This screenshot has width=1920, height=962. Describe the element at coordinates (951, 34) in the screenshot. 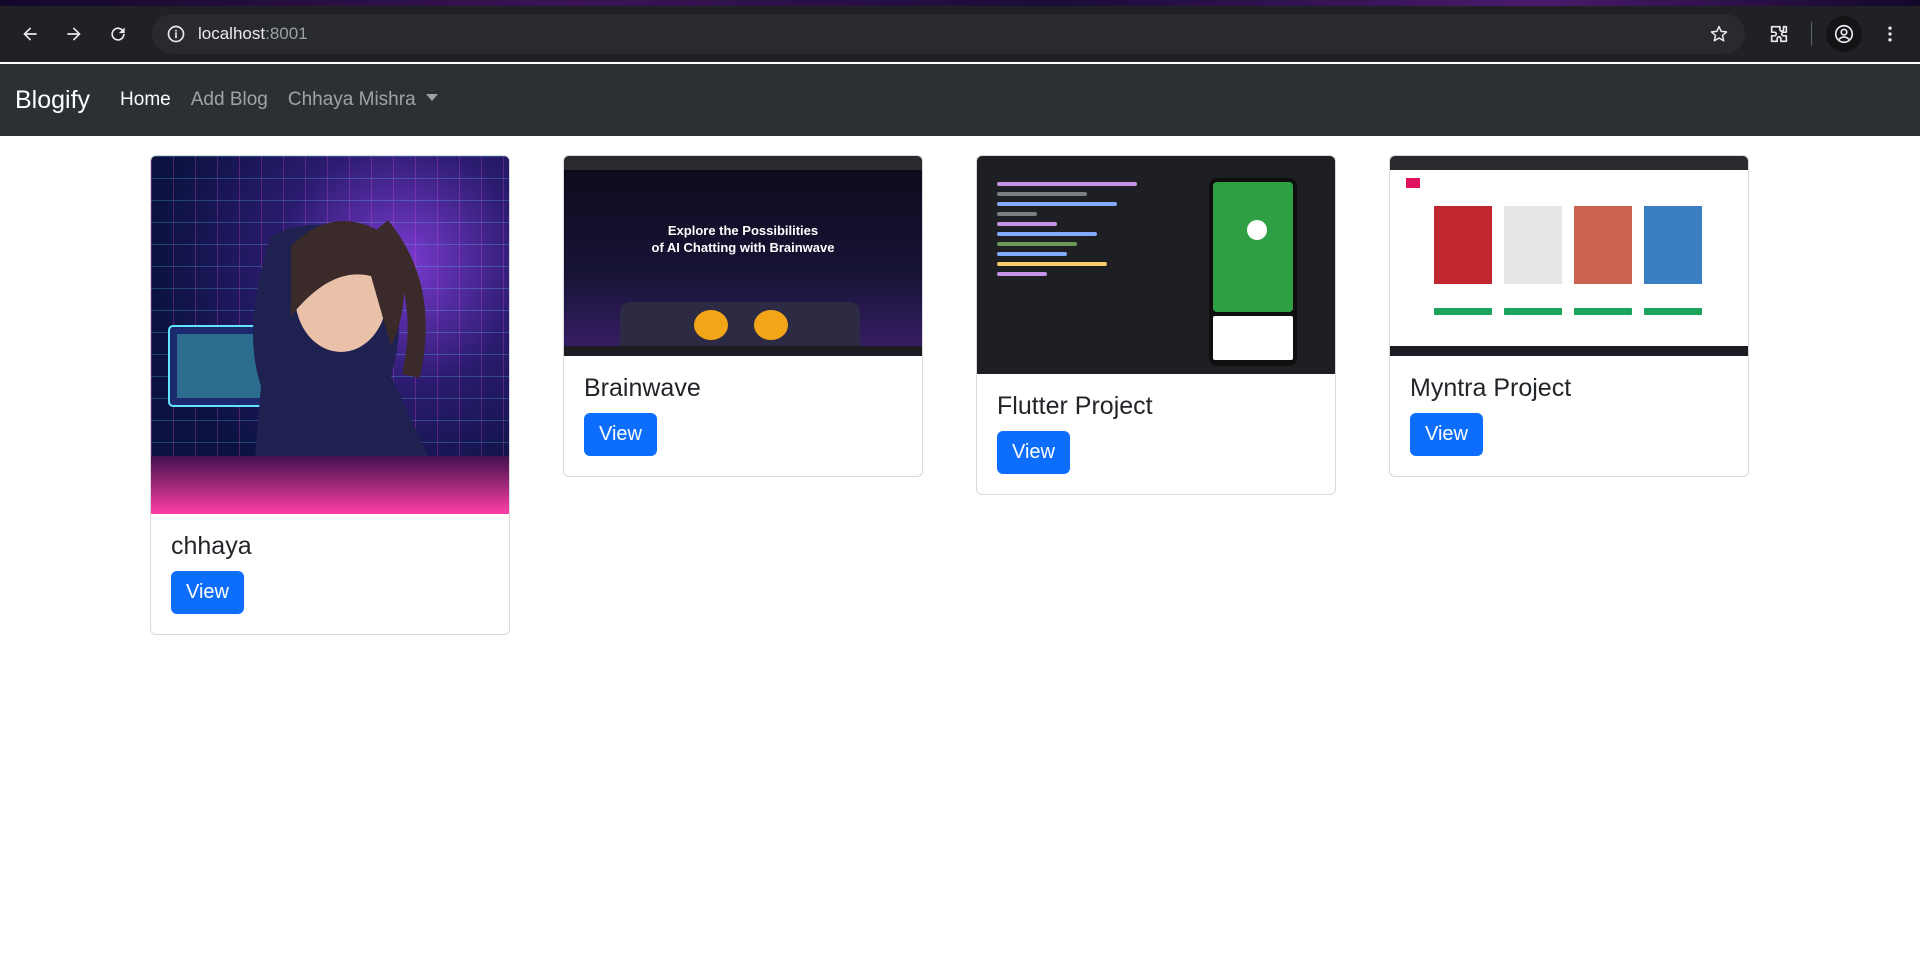

I see `url-text: localhost:8001` at that location.